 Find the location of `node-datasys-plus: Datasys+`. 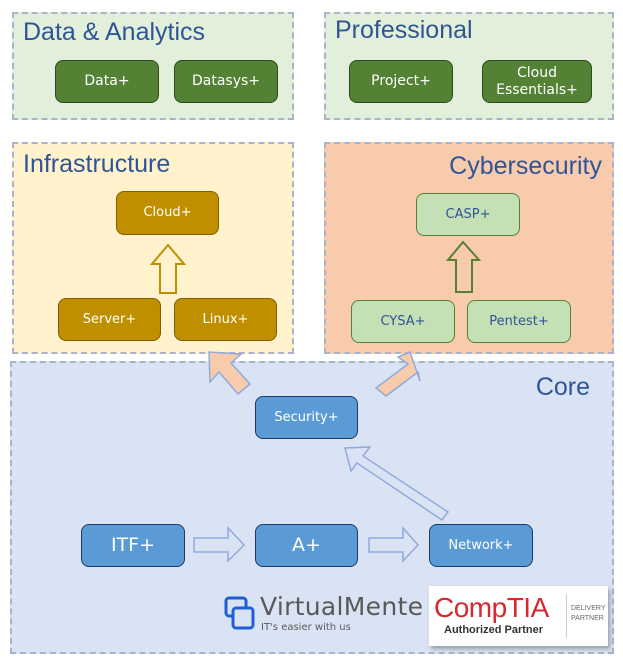

node-datasys-plus: Datasys+ is located at coordinates (226, 81).